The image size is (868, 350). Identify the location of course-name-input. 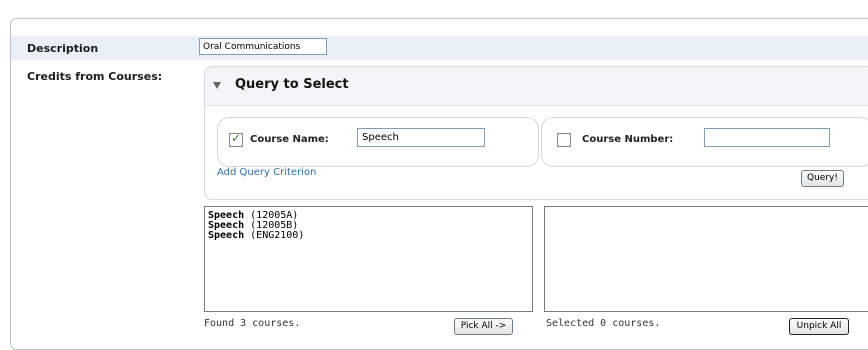
(421, 137).